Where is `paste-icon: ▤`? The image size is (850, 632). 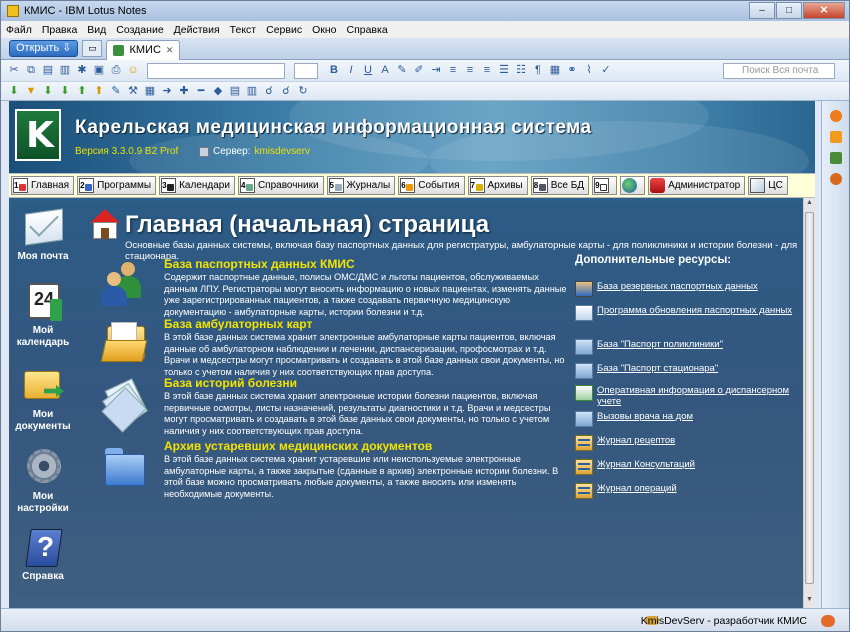 paste-icon: ▤ is located at coordinates (48, 70).